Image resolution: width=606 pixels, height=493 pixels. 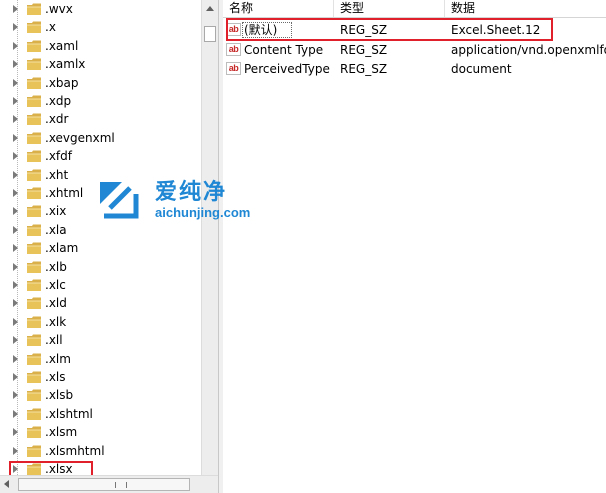 What do you see at coordinates (100, 395) in the screenshot?
I see `tree-item: .xlsb` at bounding box center [100, 395].